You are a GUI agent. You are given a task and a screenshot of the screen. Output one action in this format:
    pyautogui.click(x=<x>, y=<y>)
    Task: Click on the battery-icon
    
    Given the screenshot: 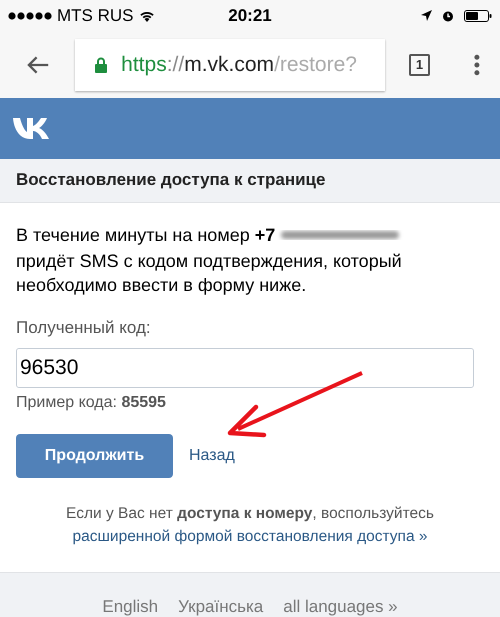 What is the action you would take?
    pyautogui.click(x=478, y=16)
    